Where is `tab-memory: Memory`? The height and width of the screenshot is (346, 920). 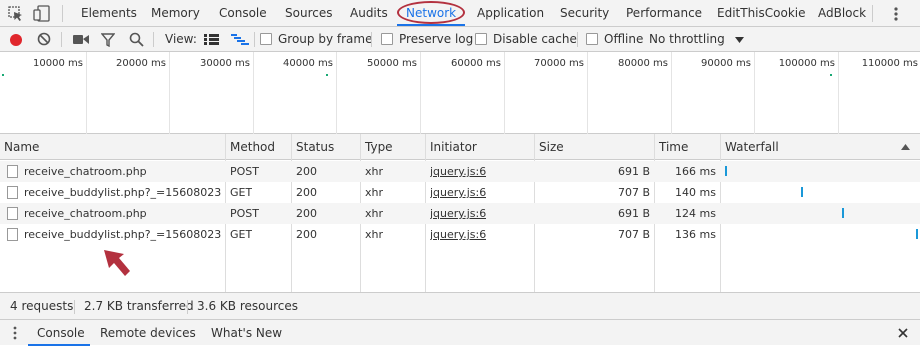 tab-memory: Memory is located at coordinates (175, 13).